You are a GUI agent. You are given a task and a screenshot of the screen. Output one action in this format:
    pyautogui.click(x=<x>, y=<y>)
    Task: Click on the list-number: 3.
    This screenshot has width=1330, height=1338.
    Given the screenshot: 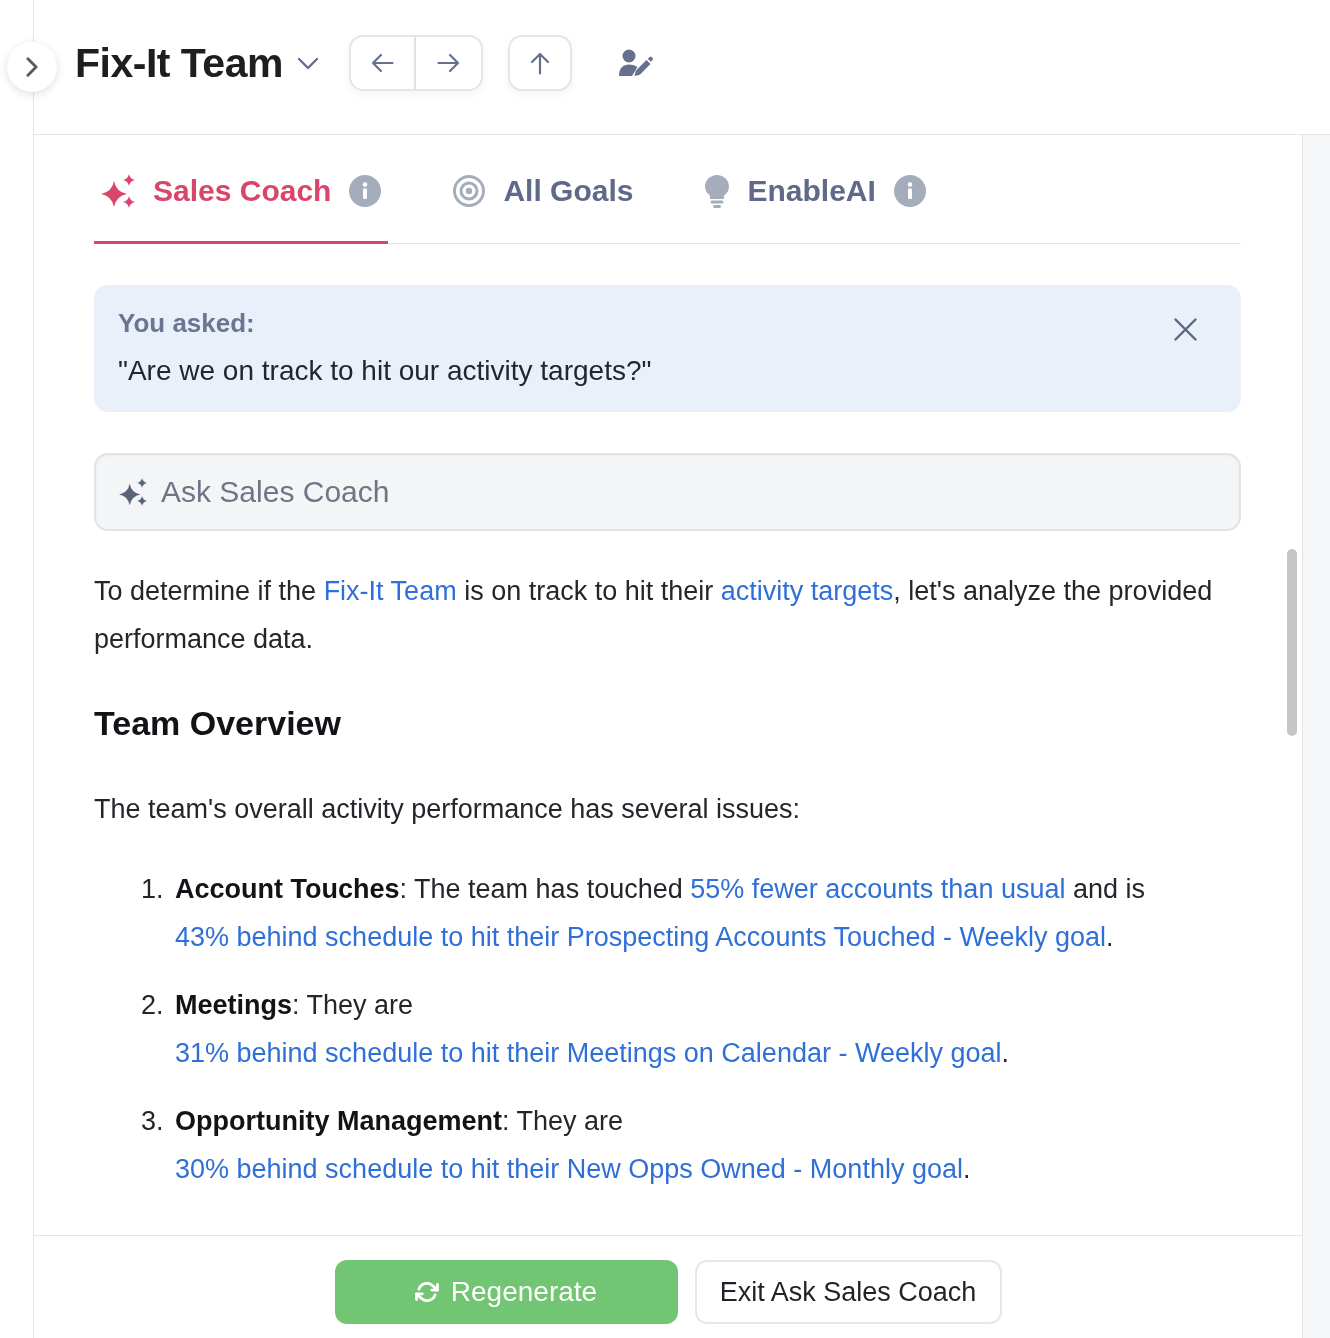 What is the action you would take?
    pyautogui.click(x=153, y=1121)
    